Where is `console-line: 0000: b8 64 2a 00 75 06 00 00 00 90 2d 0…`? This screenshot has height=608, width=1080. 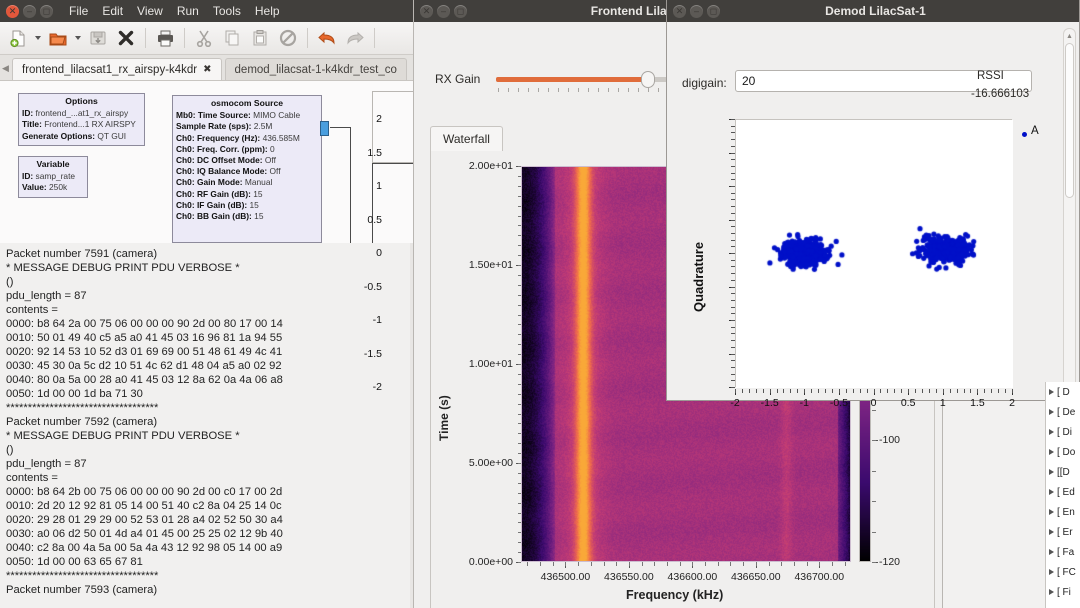
console-line: 0000: b8 64 2a 00 75 06 00 00 00 90 2d 0… is located at coordinates (144, 324).